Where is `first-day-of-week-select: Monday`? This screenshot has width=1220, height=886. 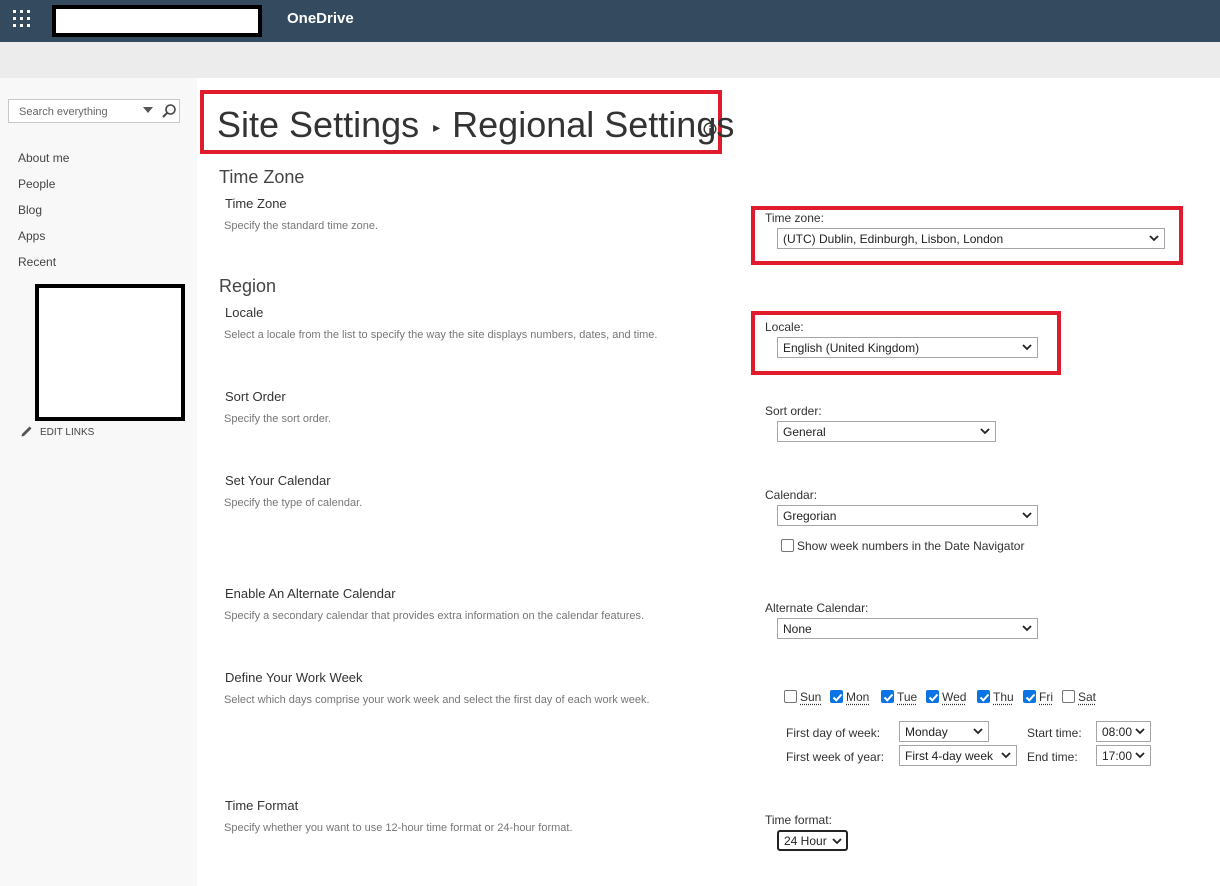 first-day-of-week-select: Monday is located at coordinates (944, 731).